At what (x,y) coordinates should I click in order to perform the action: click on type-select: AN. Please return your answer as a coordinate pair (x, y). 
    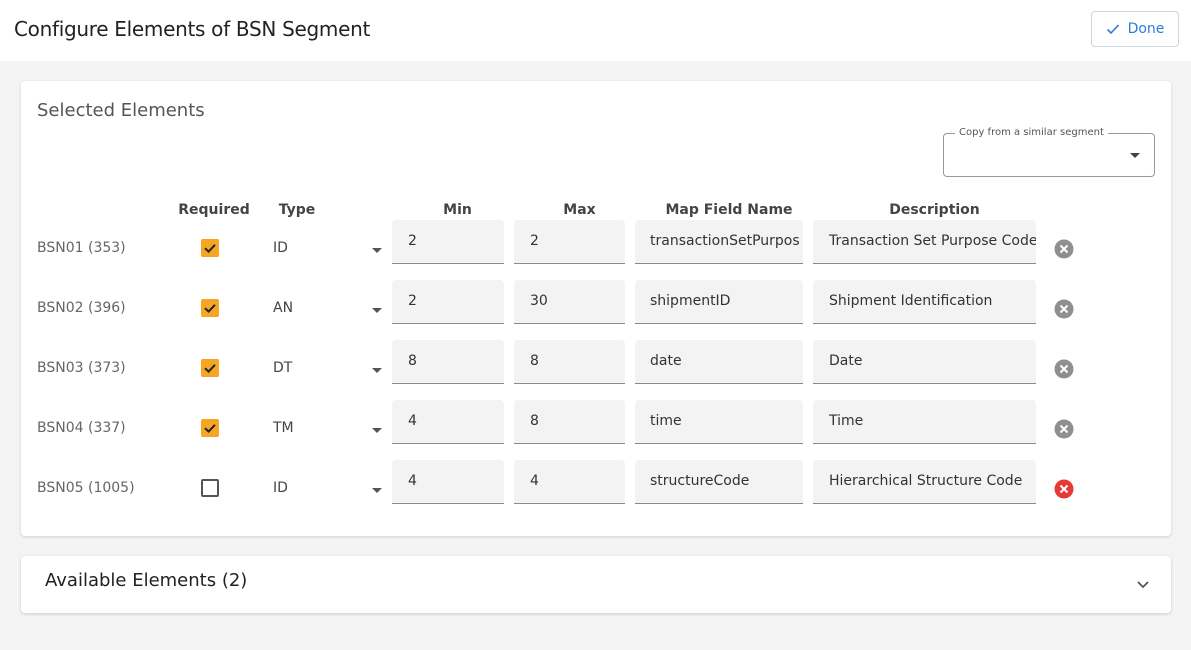
    Looking at the image, I should click on (329, 308).